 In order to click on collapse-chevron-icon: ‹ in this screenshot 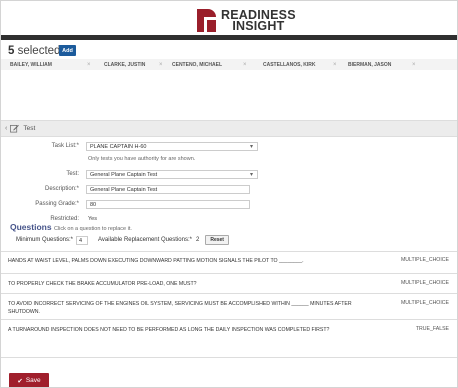, I will do `click(6, 128)`.